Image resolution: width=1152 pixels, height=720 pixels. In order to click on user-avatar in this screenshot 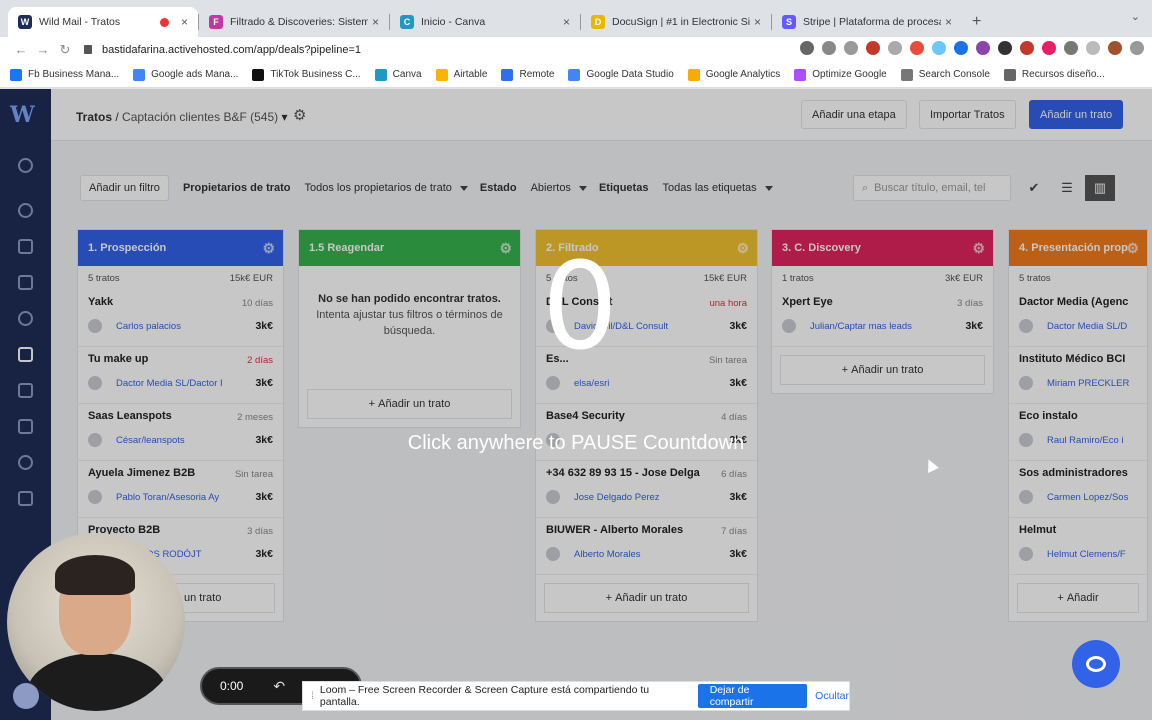, I will do `click(26, 696)`.